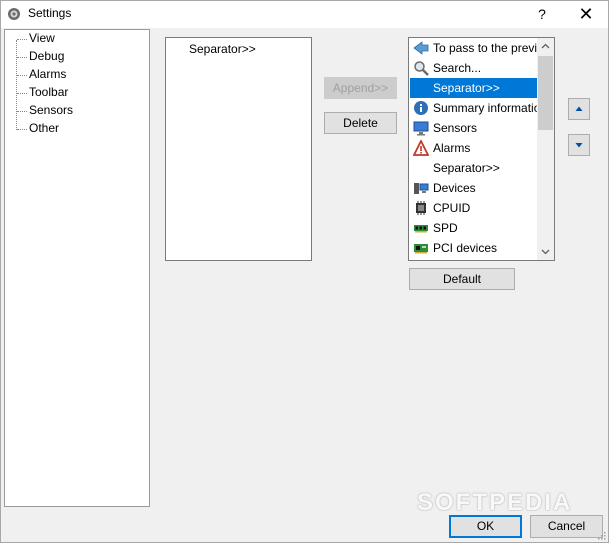  I want to click on list-item-label: PCI devices, so click(465, 248).